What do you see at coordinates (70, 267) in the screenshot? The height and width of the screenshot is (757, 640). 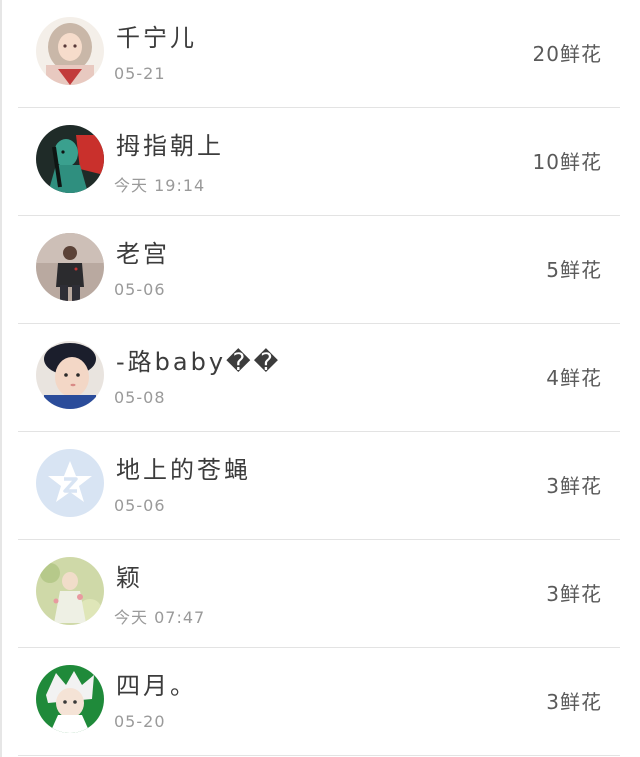 I see `man-photo-avatar-icon` at bounding box center [70, 267].